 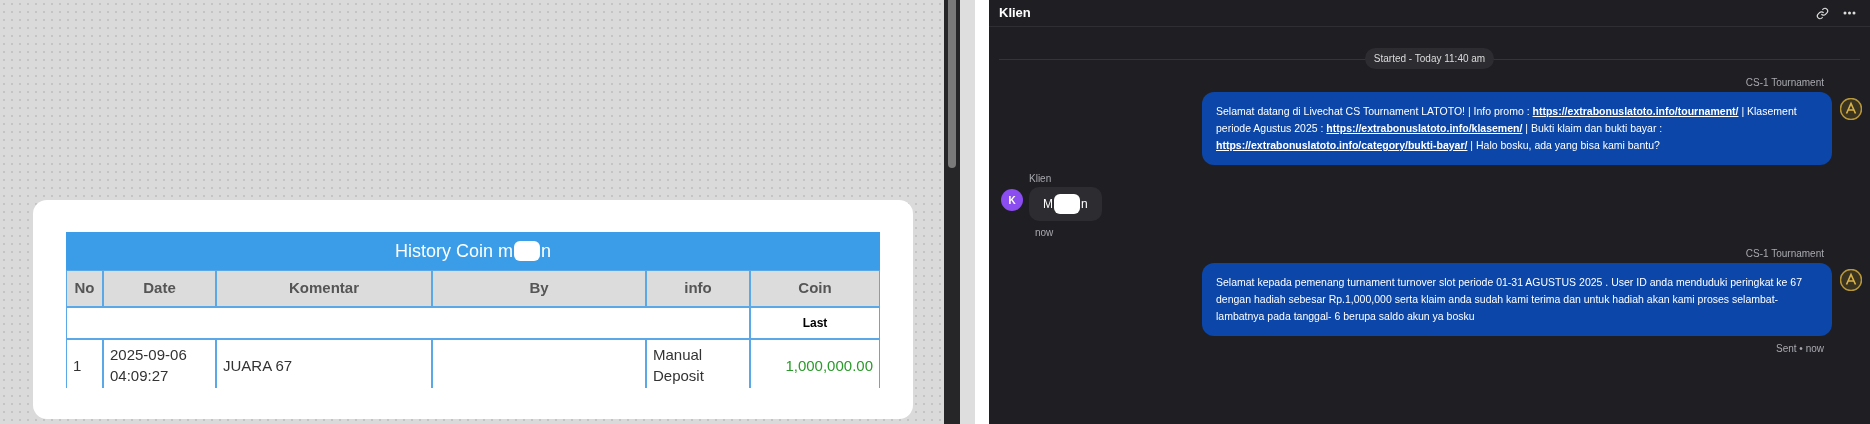 I want to click on table-cell: 1, so click(x=84, y=363).